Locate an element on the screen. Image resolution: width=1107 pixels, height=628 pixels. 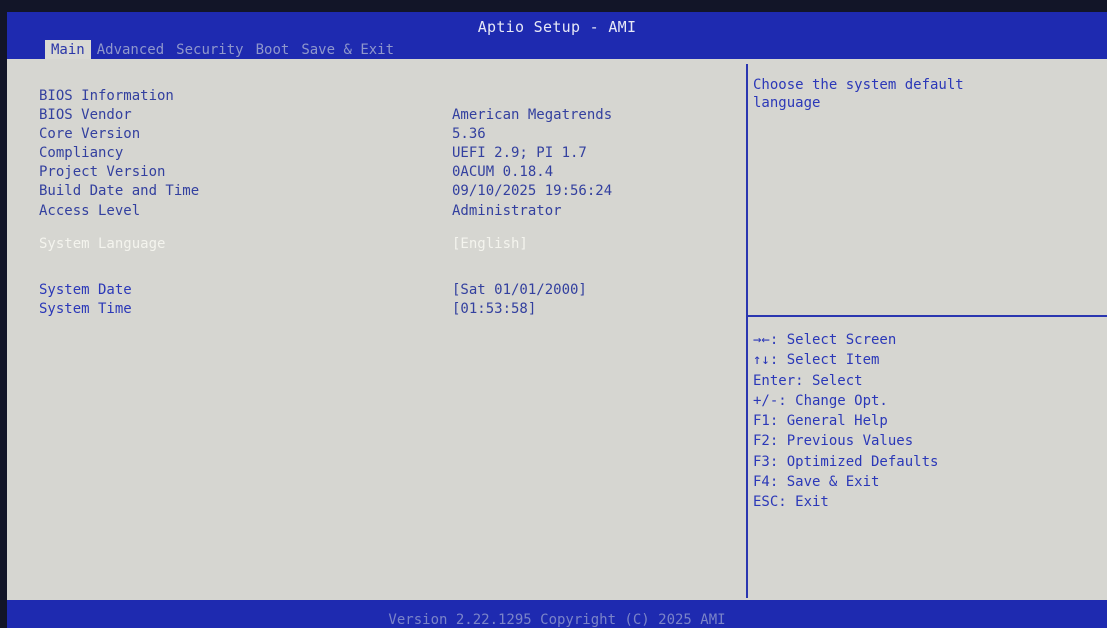
system-time-label: System Time is located at coordinates (85, 309).